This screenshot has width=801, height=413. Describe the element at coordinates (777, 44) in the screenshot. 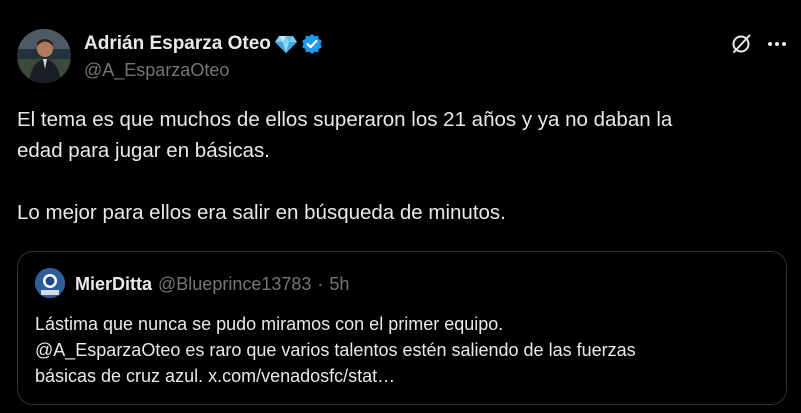

I see `more-icon` at that location.